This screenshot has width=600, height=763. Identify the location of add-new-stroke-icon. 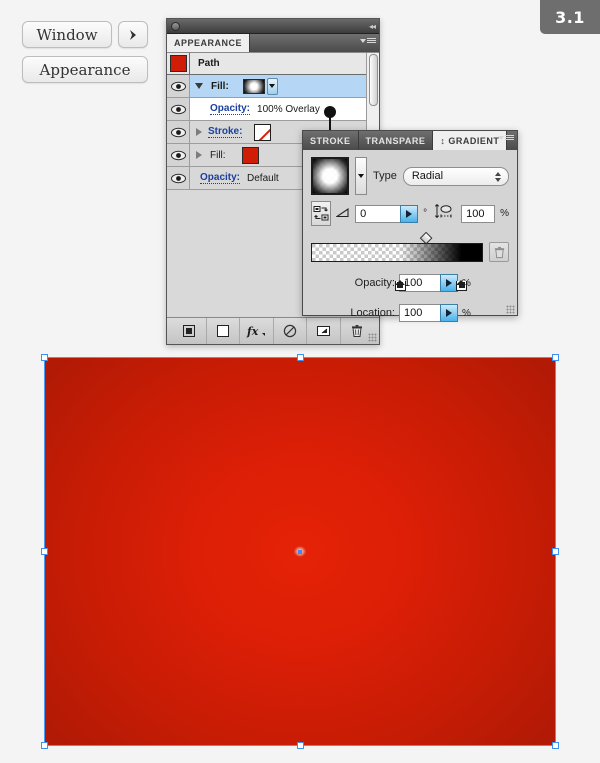
(190, 331).